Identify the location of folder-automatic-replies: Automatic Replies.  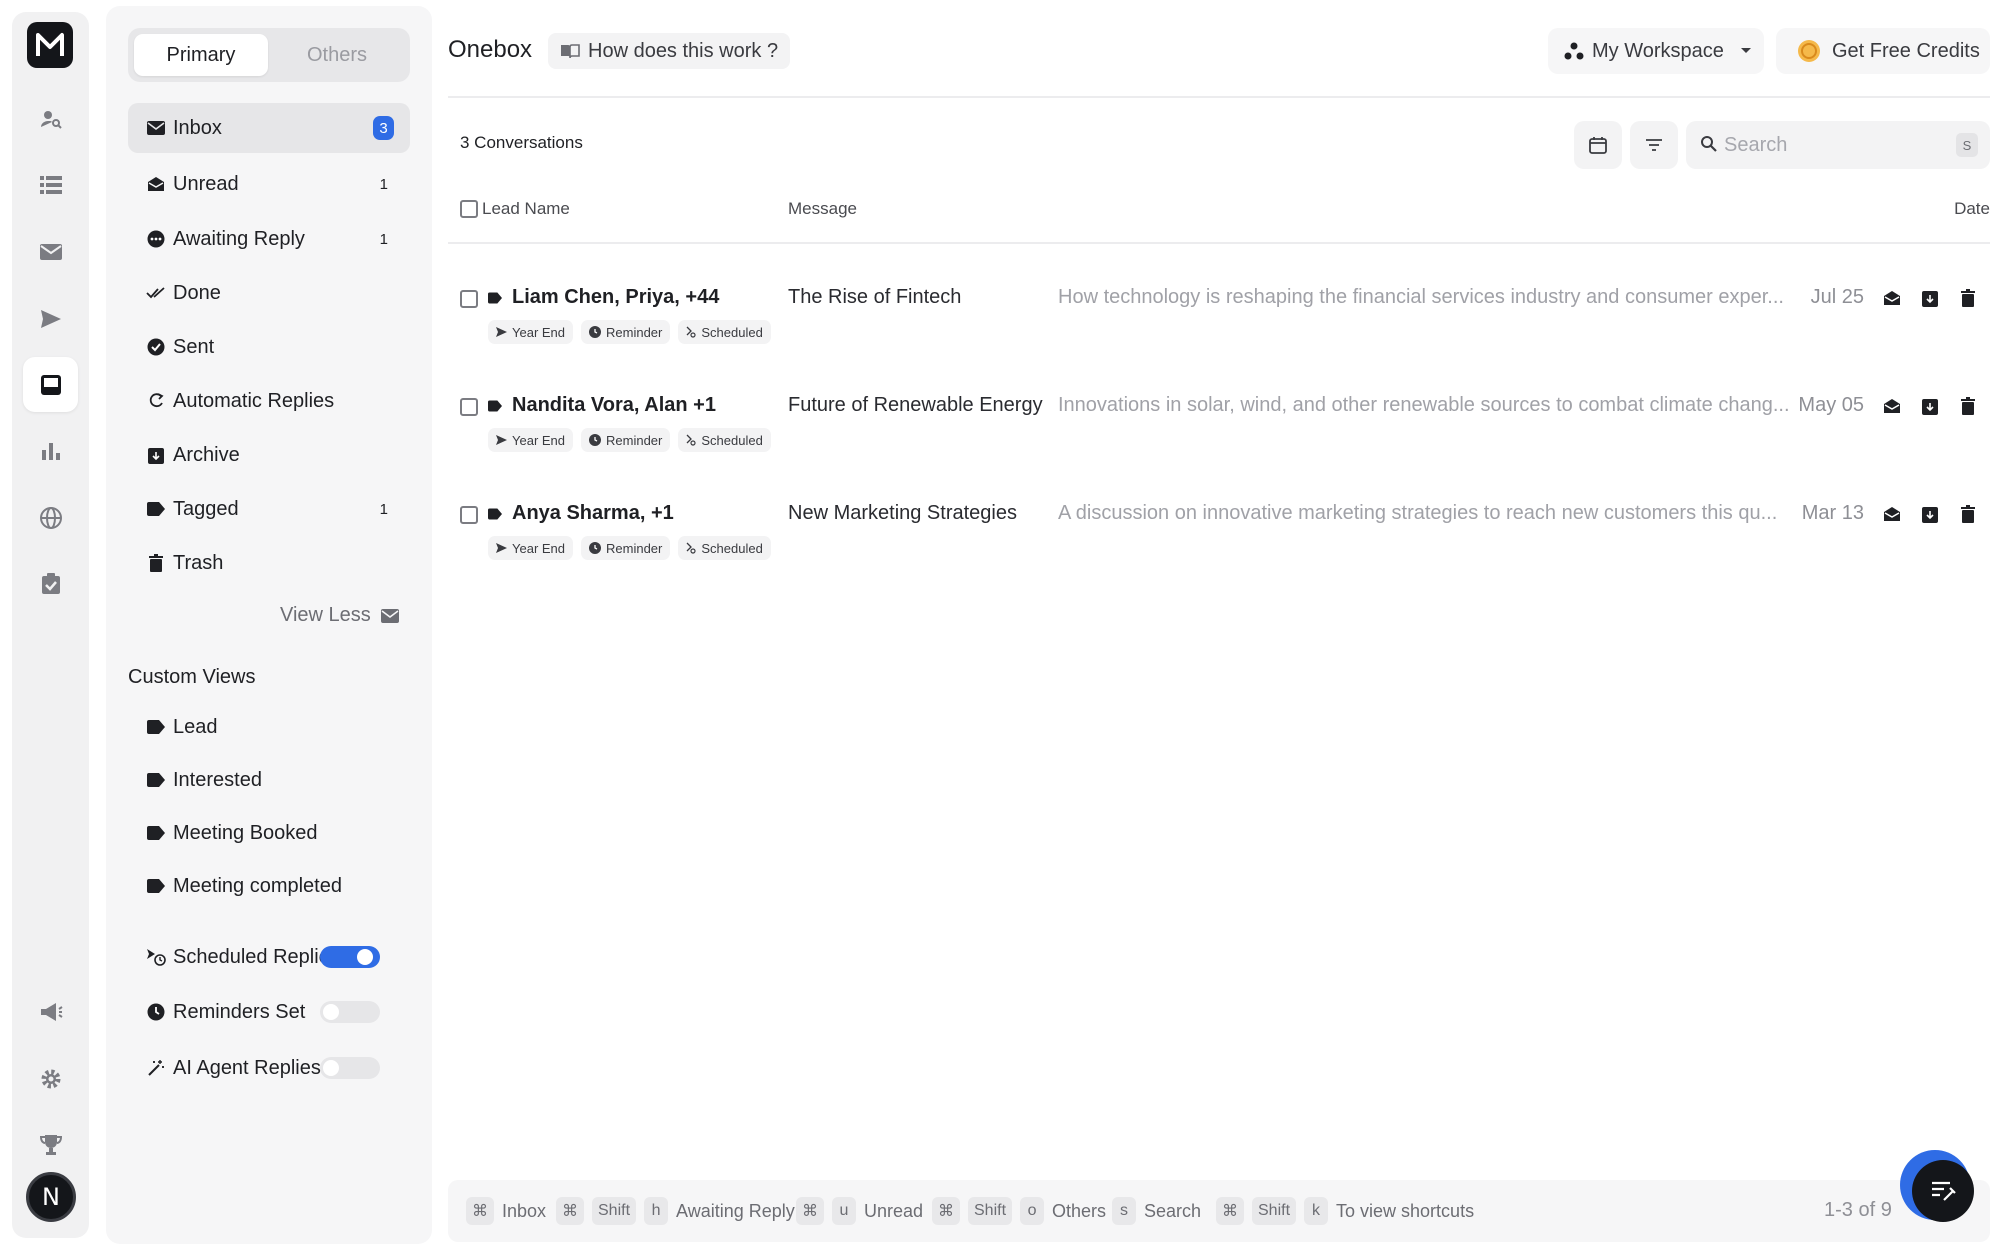
(269, 401).